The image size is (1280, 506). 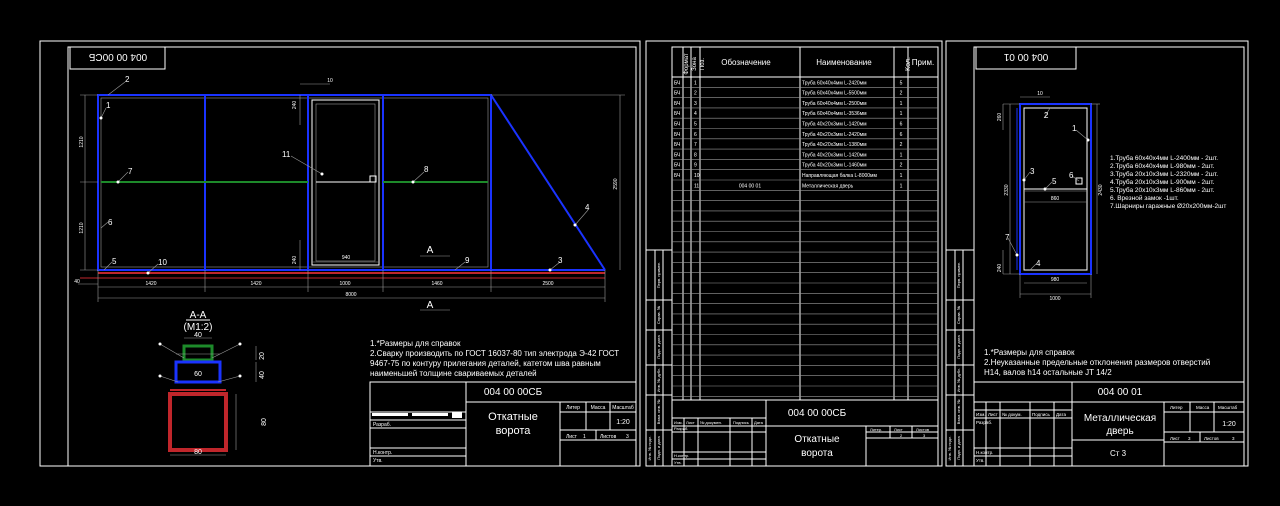 I want to click on dim-240-top: 240, so click(x=295, y=105).